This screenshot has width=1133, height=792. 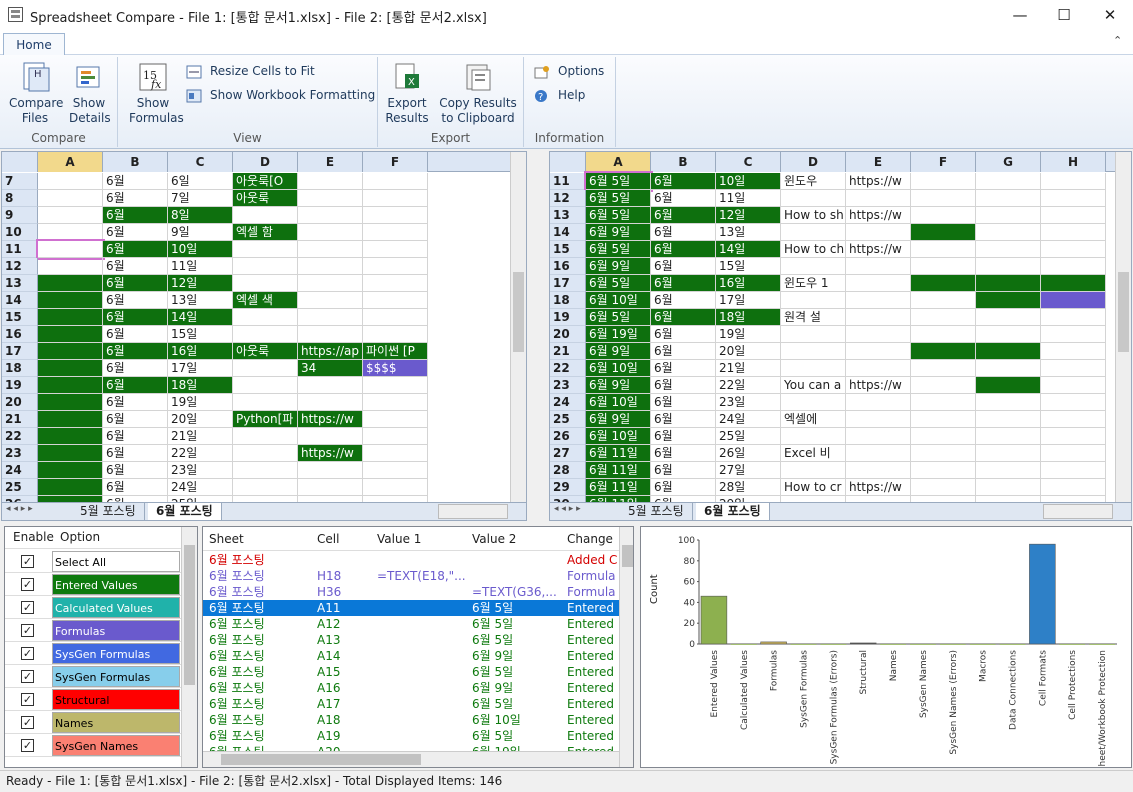 What do you see at coordinates (1020, 15) in the screenshot?
I see `minimize-button: —` at bounding box center [1020, 15].